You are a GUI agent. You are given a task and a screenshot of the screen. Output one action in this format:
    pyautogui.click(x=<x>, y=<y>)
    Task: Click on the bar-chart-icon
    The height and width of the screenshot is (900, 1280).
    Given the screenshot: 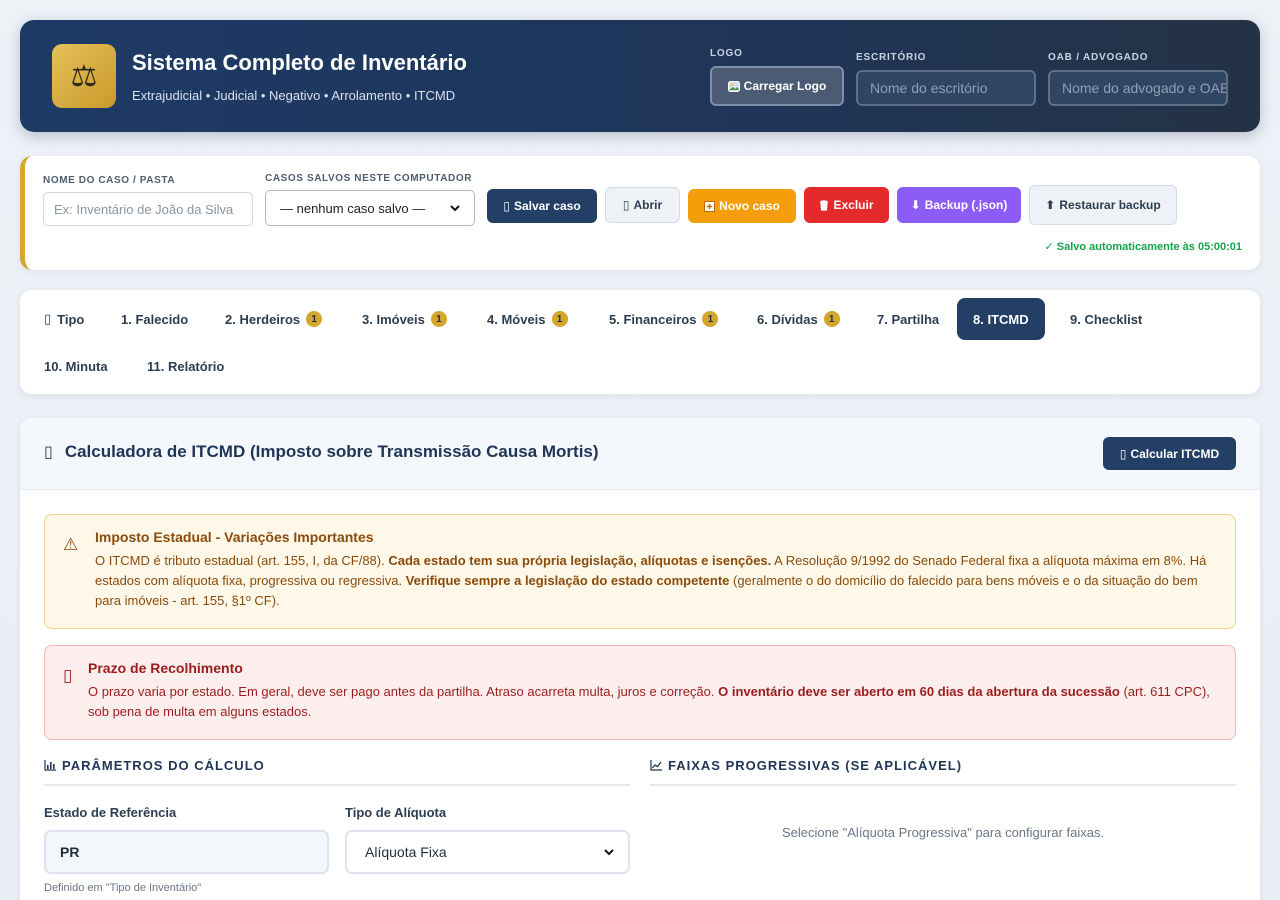 What is the action you would take?
    pyautogui.click(x=50, y=765)
    